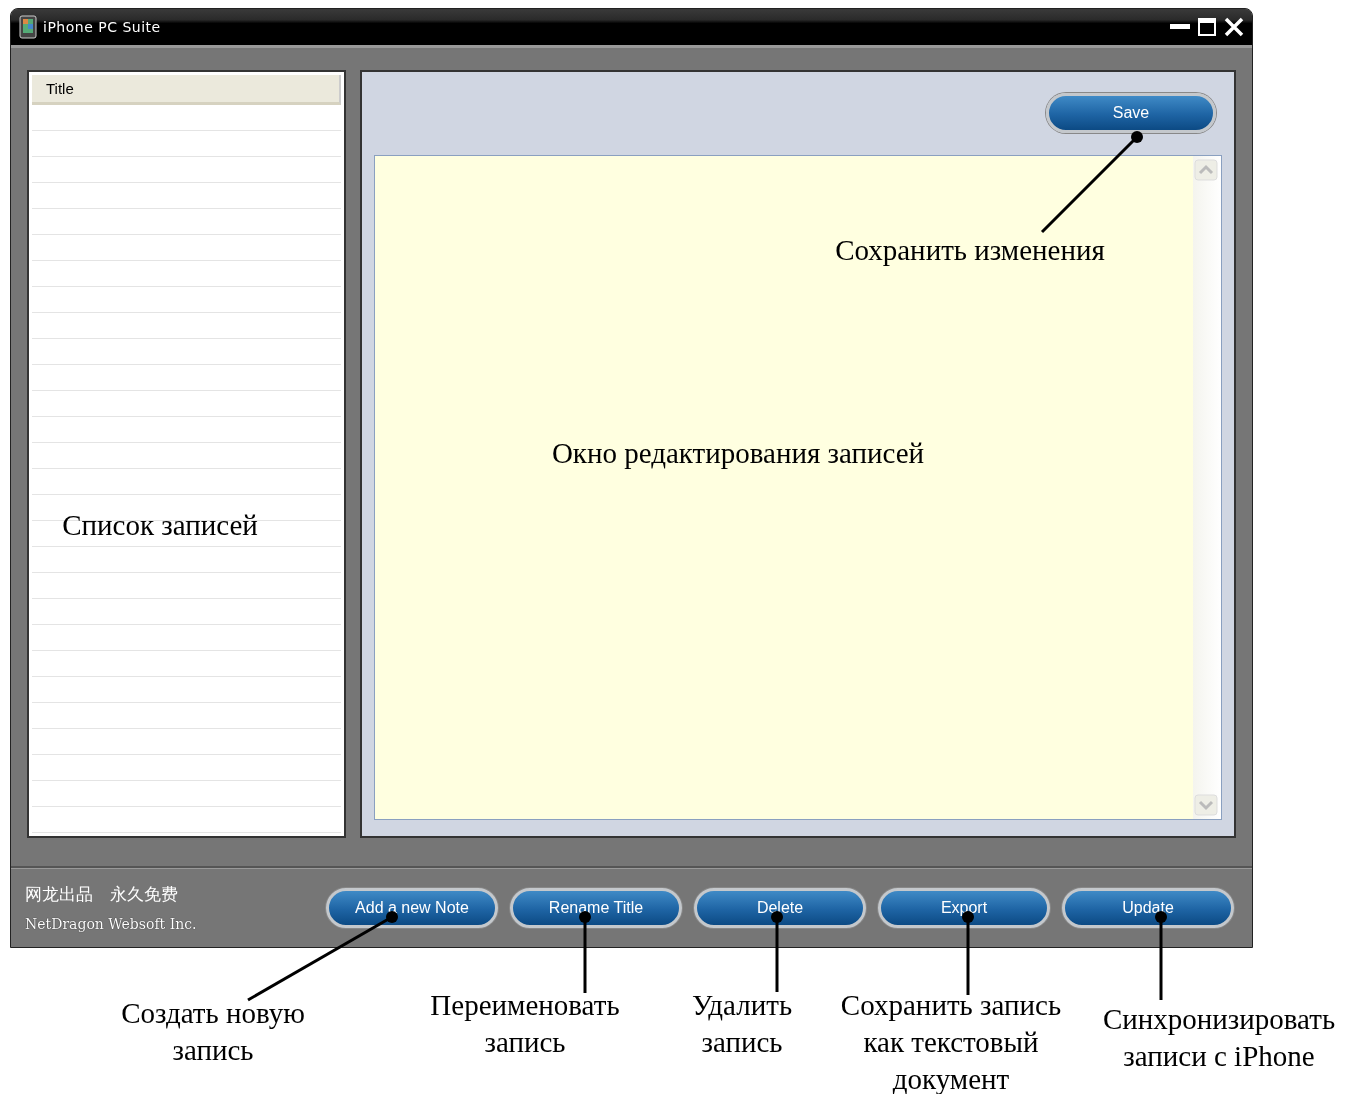 The height and width of the screenshot is (1094, 1351). What do you see at coordinates (1180, 26) in the screenshot?
I see `minimize-icon` at bounding box center [1180, 26].